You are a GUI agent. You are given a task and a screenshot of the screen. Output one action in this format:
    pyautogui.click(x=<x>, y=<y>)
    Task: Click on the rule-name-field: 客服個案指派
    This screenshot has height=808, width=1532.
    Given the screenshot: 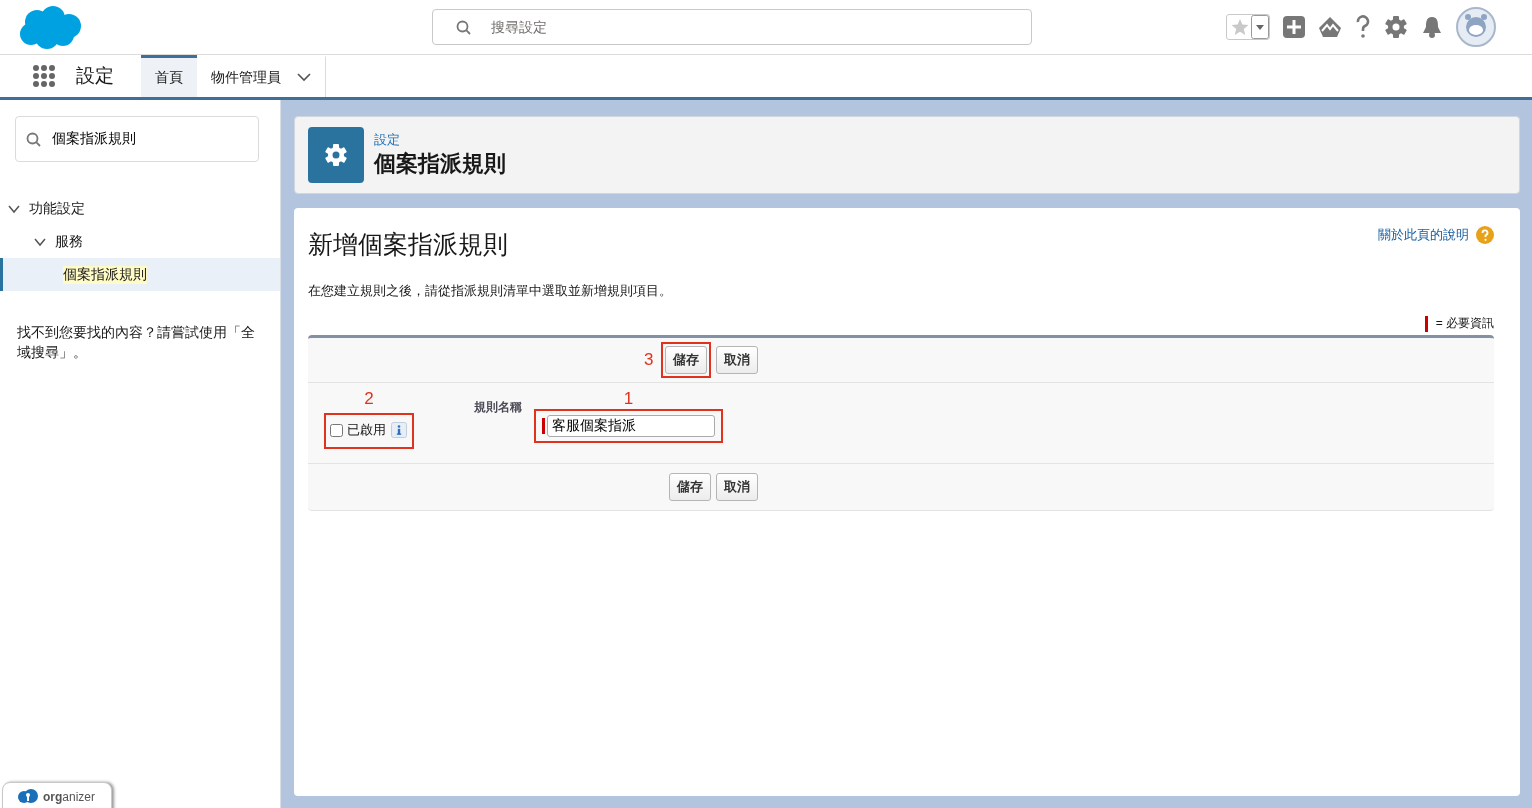 What is the action you would take?
    pyautogui.click(x=631, y=426)
    